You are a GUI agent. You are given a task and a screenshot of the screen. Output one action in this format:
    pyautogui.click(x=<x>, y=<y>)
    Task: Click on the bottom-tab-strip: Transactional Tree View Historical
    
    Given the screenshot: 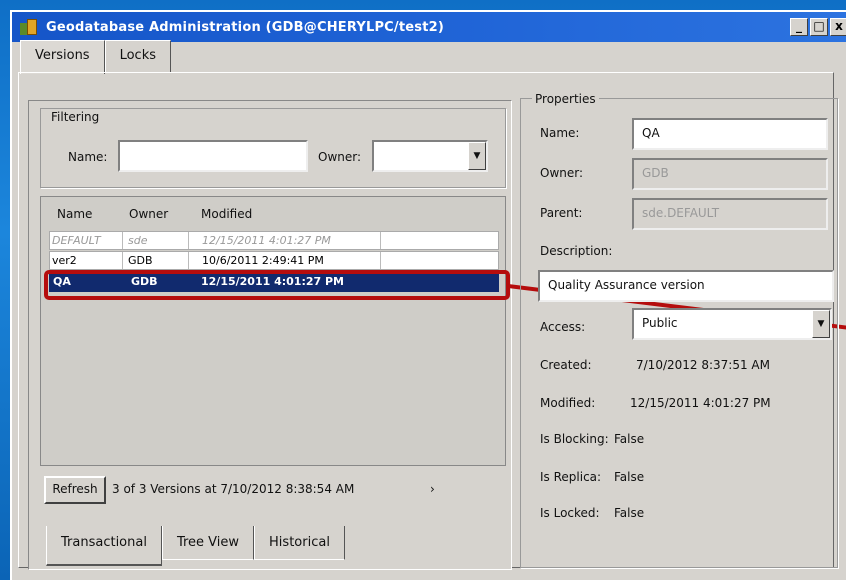 What is the action you would take?
    pyautogui.click(x=195, y=546)
    